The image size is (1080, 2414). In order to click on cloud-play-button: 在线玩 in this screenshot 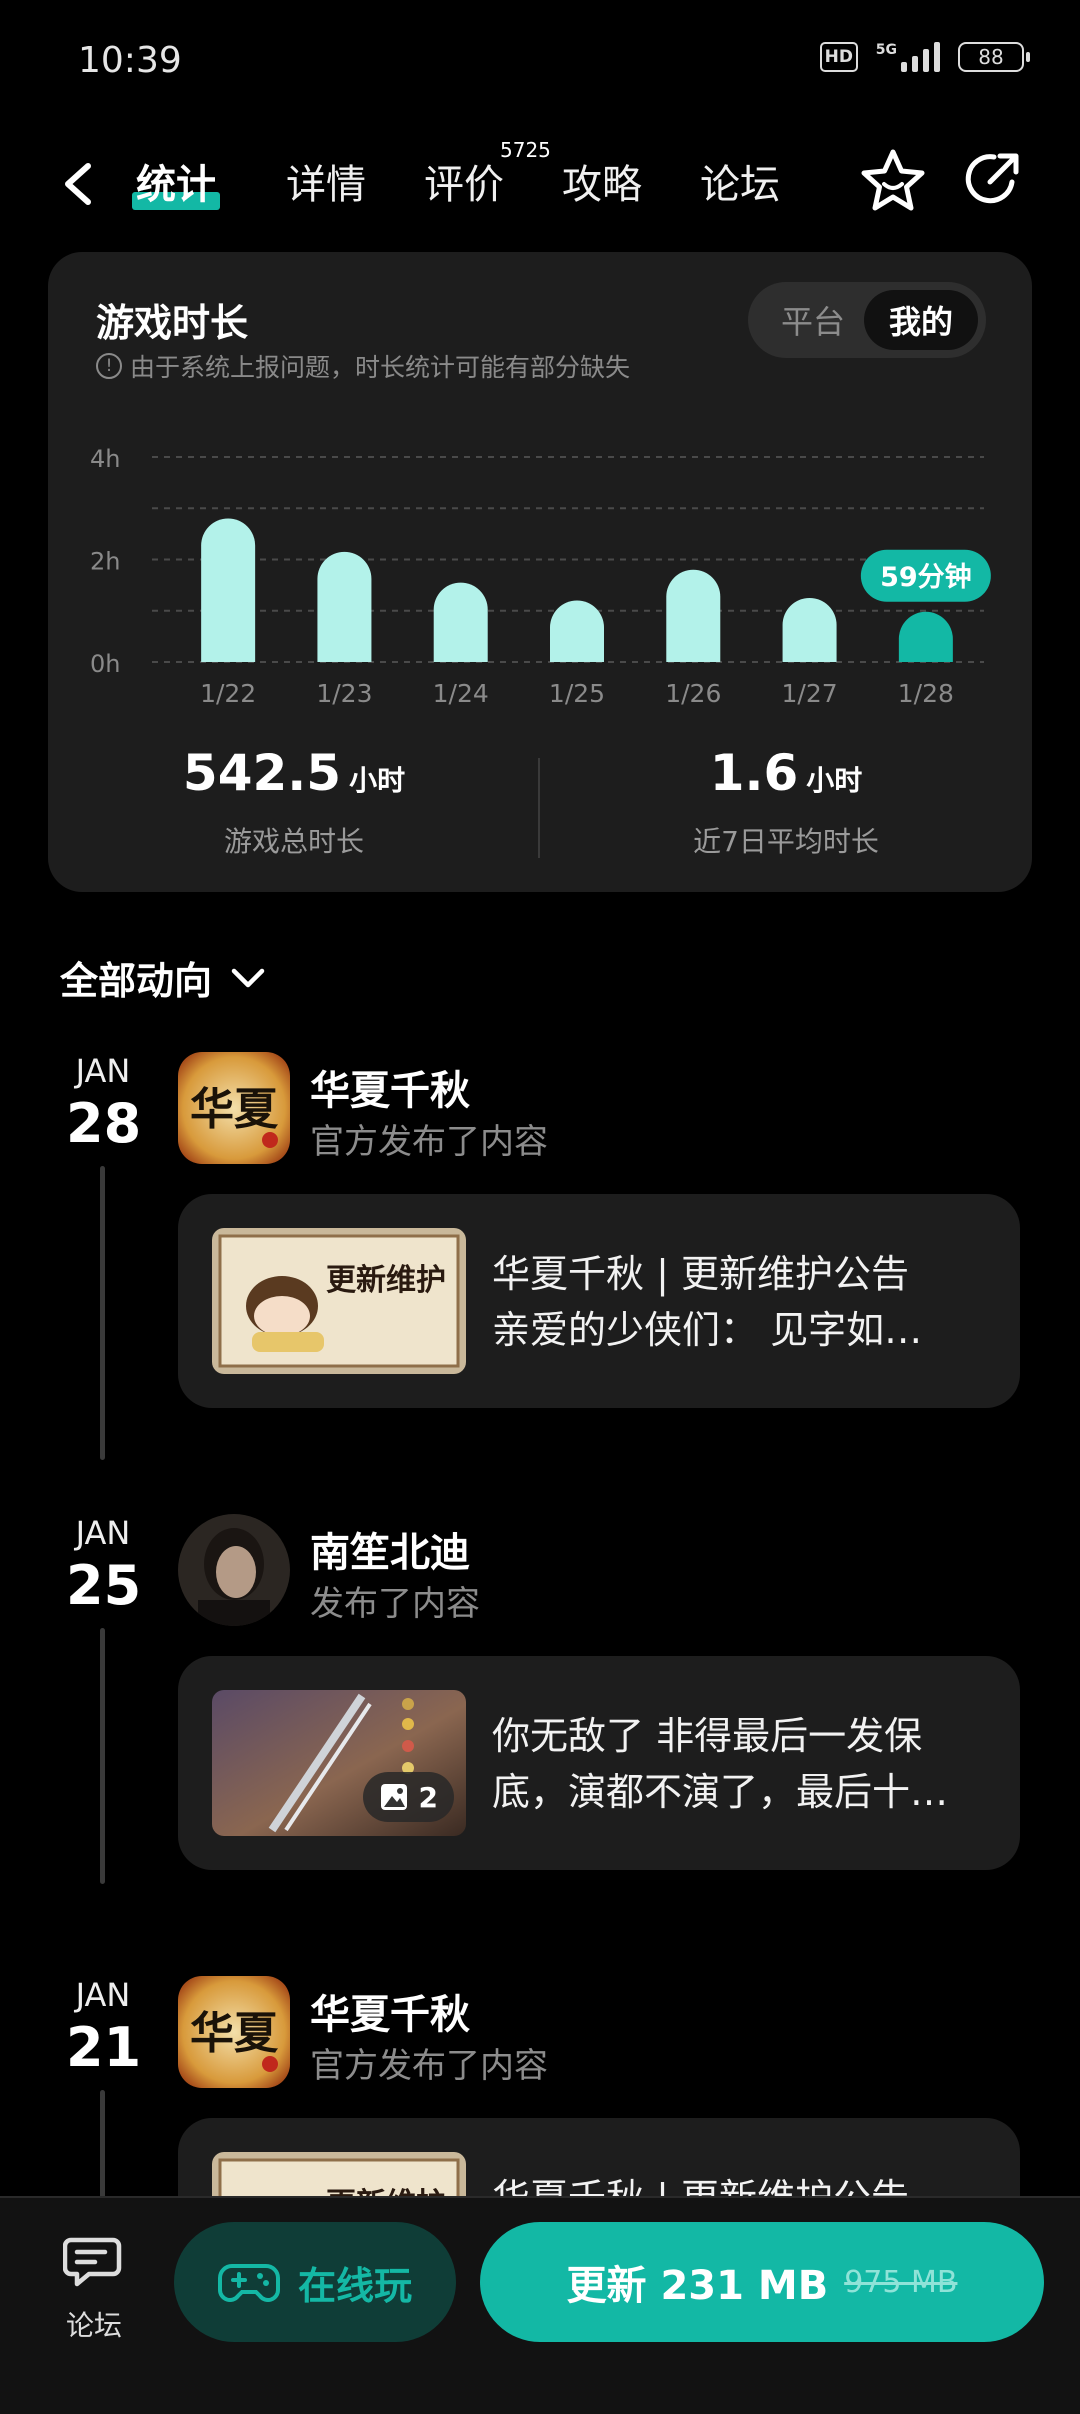, I will do `click(315, 2282)`.